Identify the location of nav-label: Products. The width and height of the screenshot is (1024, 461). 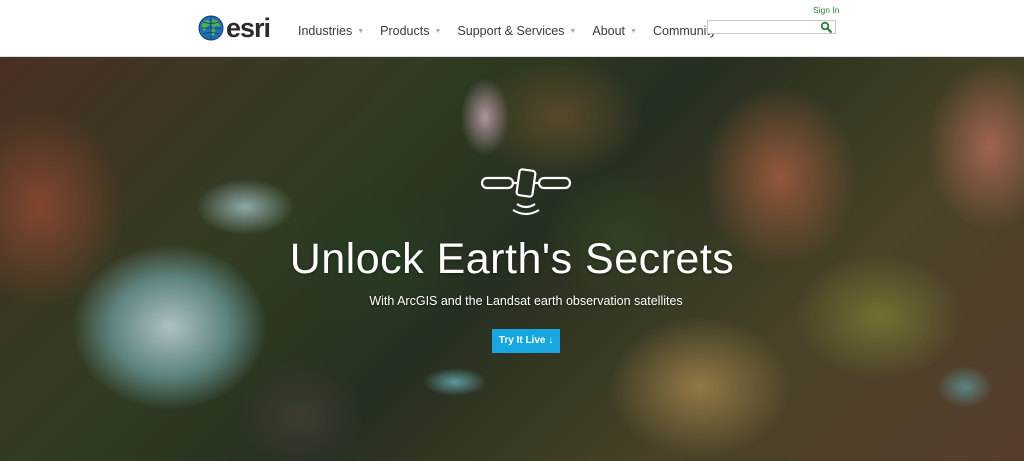
(405, 31).